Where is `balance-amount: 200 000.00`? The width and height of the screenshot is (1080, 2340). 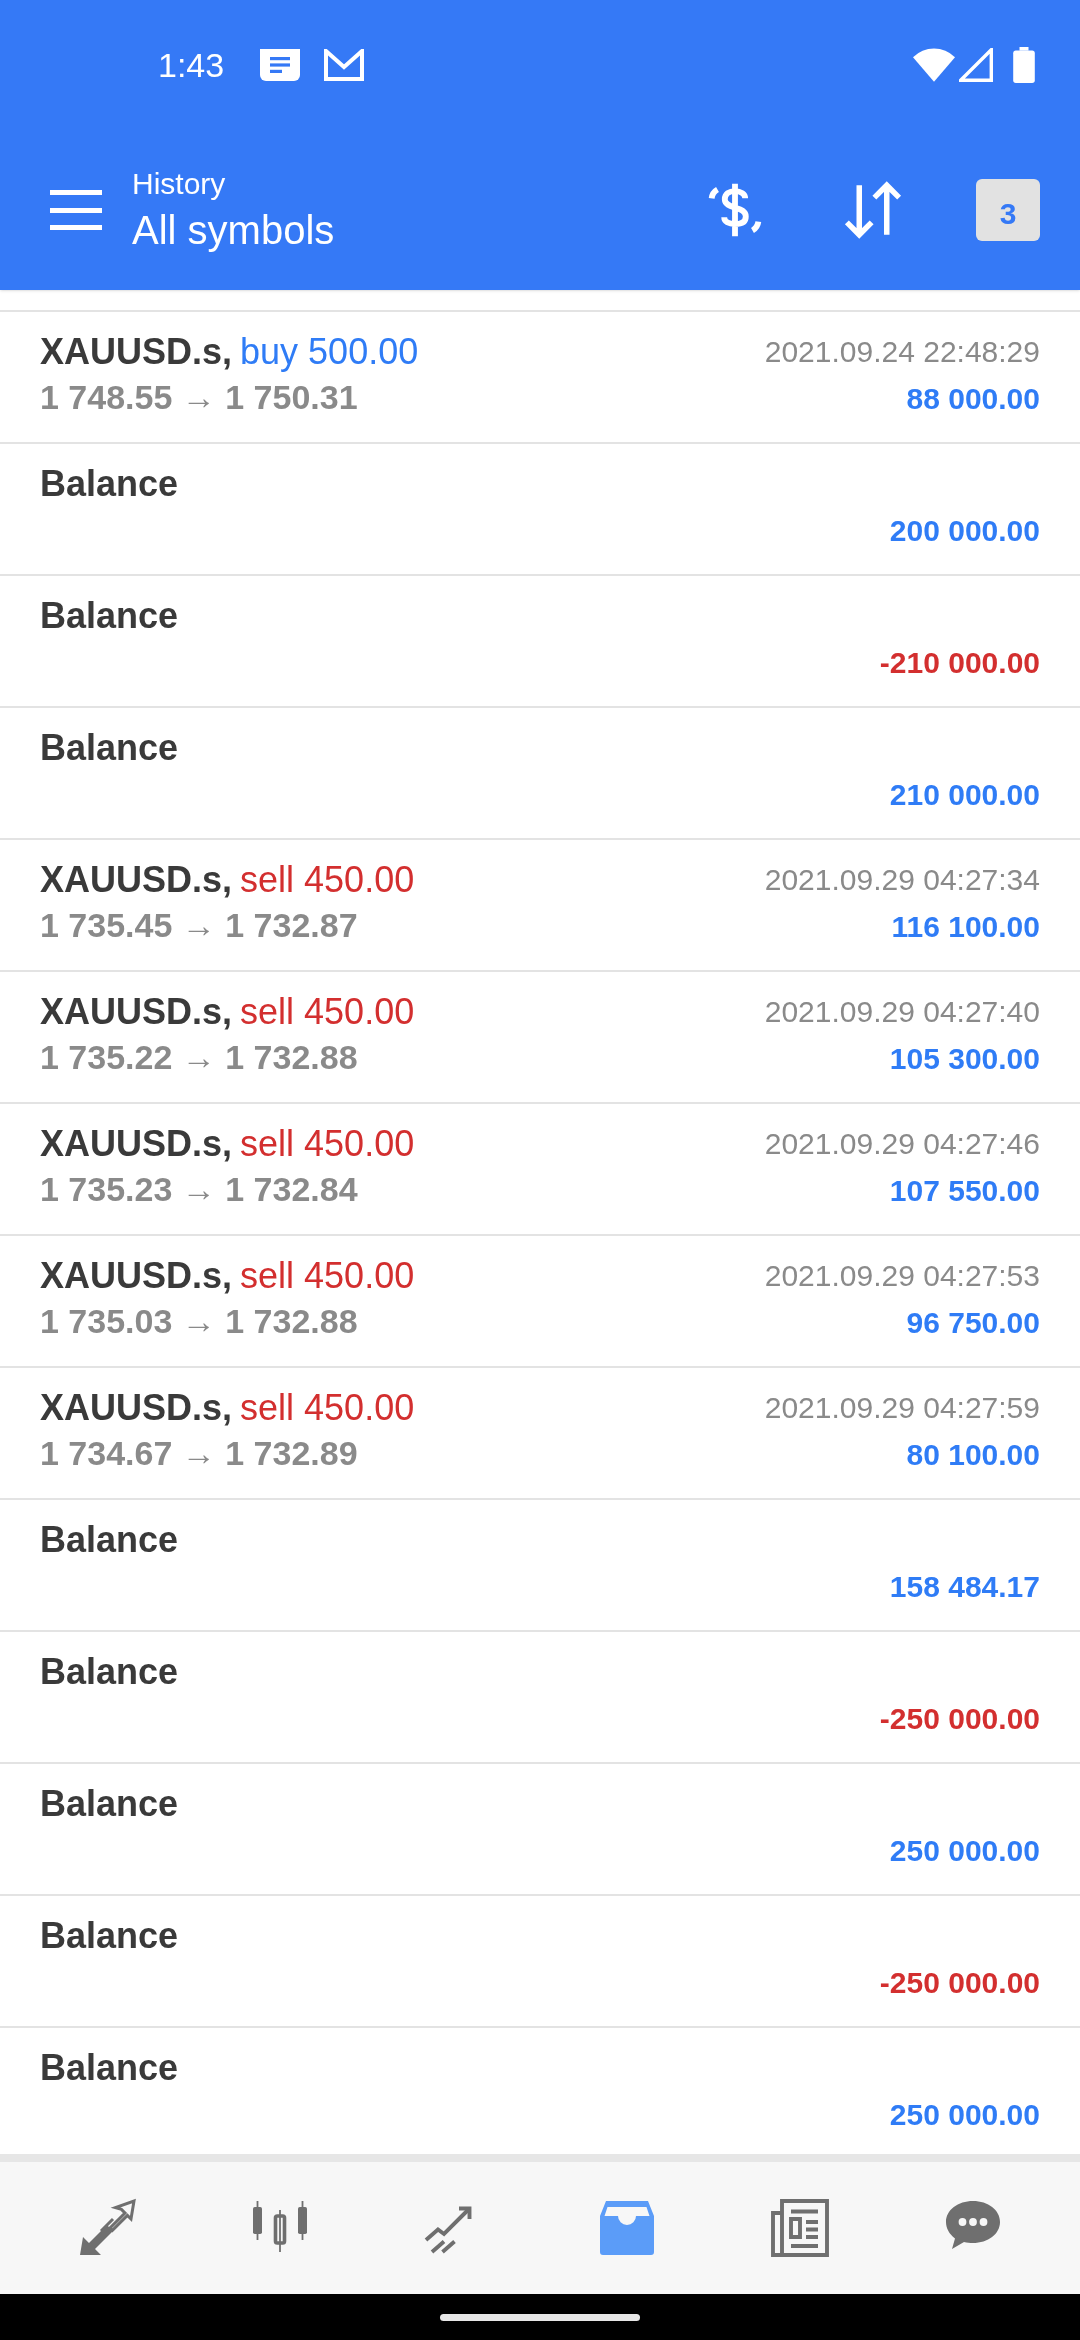 balance-amount: 200 000.00 is located at coordinates (964, 531).